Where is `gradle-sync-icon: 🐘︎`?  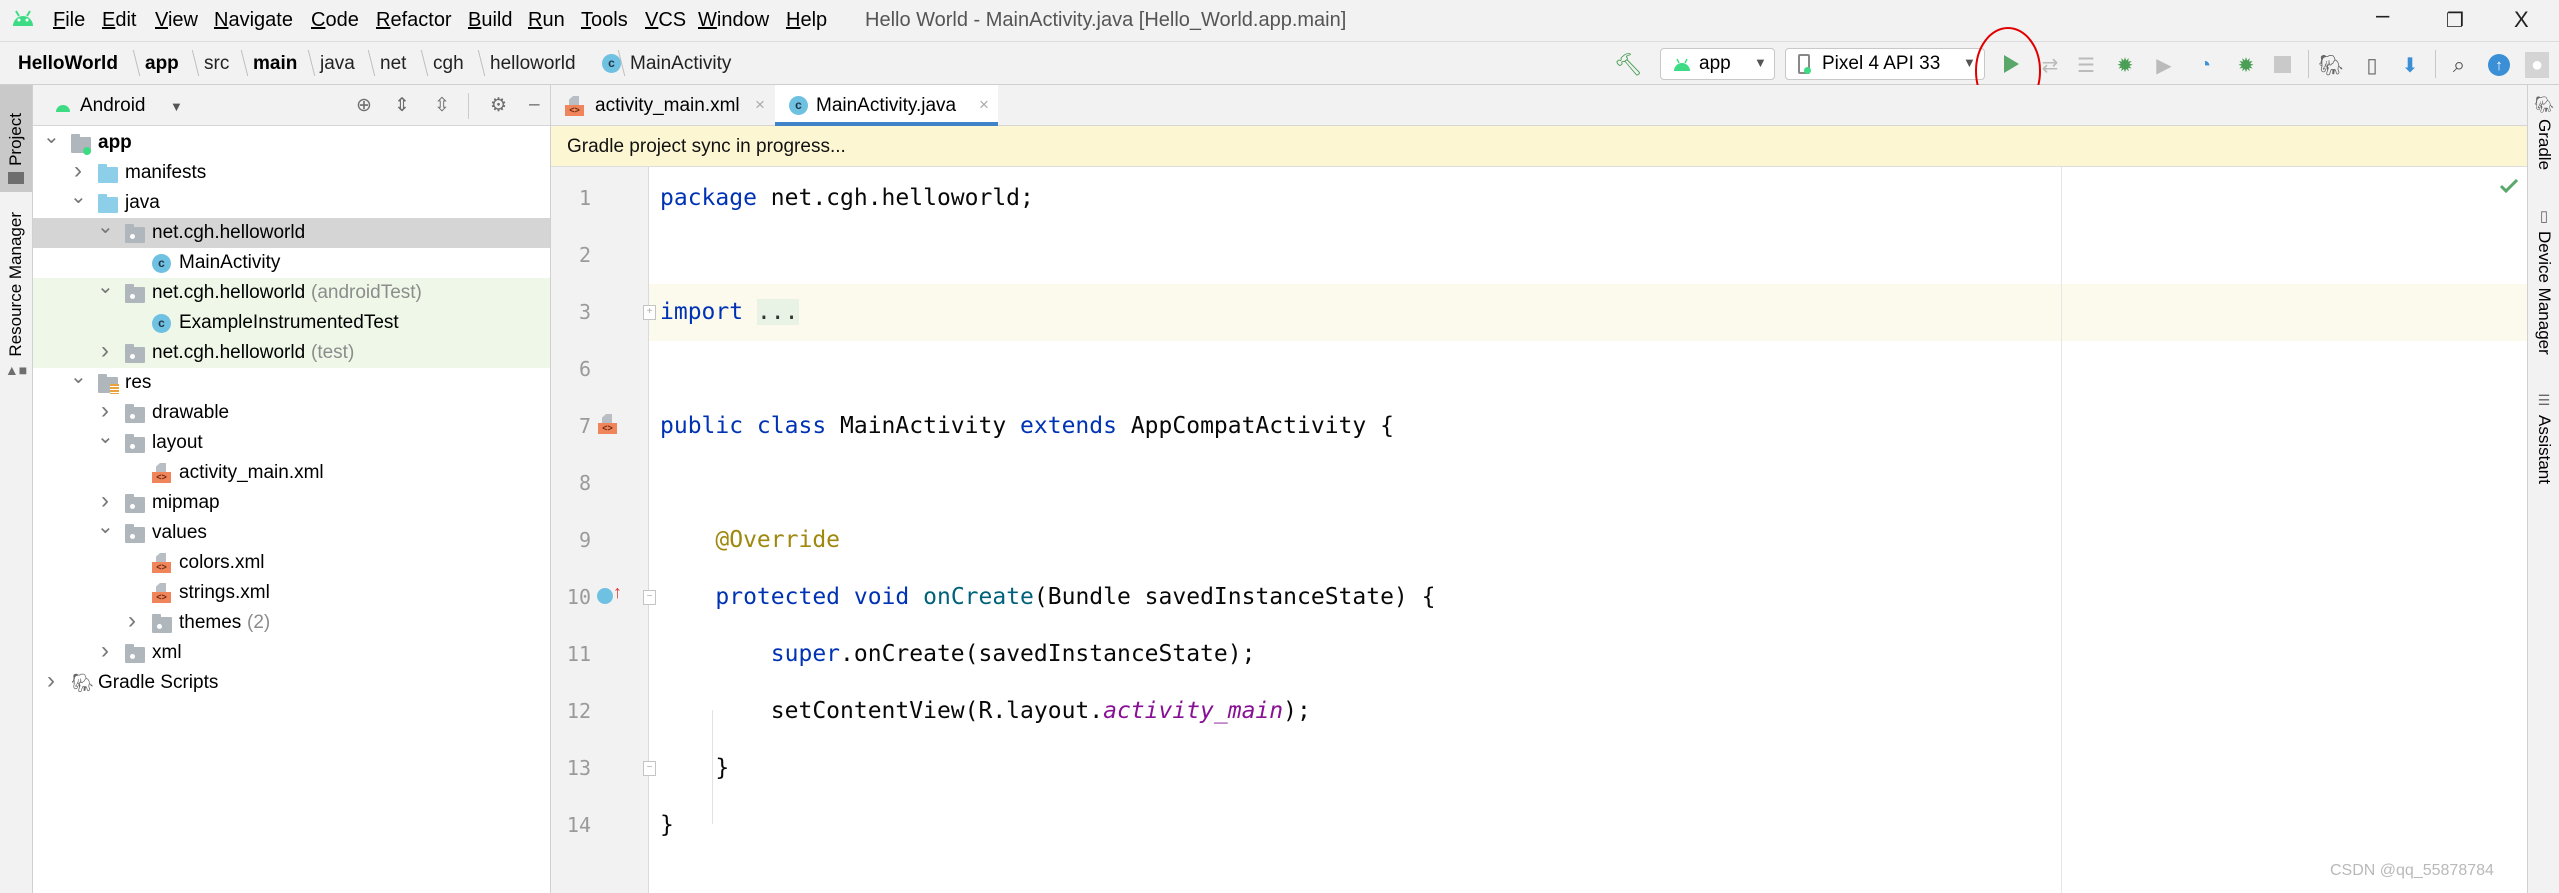
gradle-sync-icon: 🐘︎ is located at coordinates (2330, 65).